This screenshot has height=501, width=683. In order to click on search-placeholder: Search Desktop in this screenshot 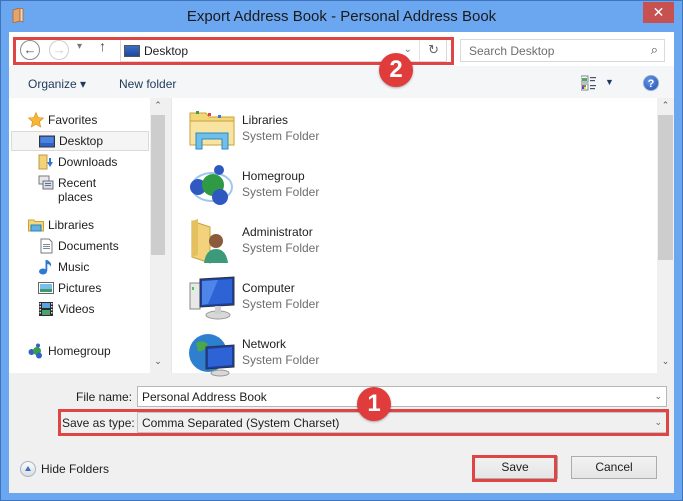, I will do `click(512, 51)`.